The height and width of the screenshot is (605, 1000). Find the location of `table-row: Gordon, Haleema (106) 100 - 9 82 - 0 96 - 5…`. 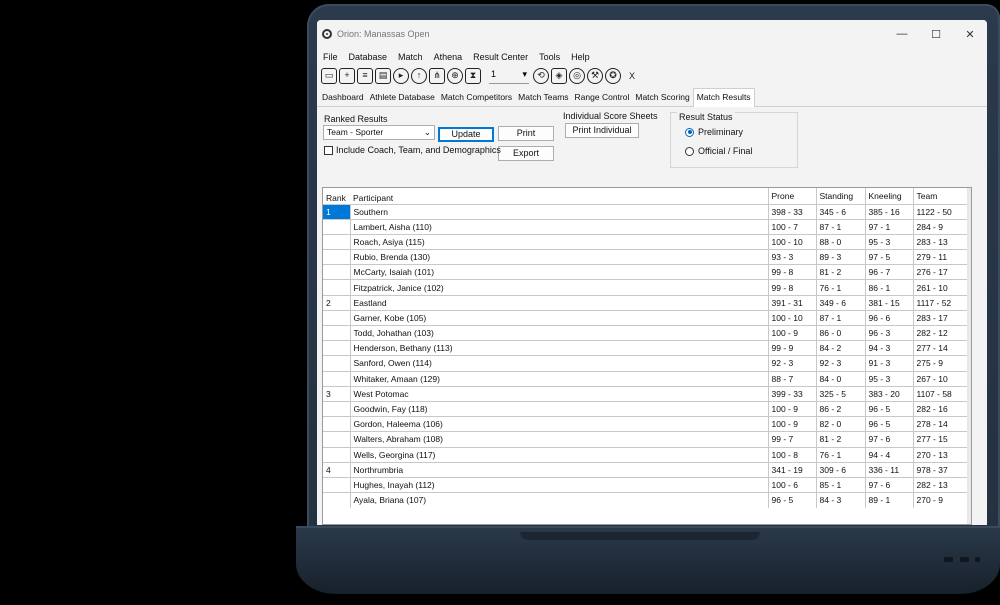

table-row: Gordon, Haleema (106) 100 - 9 82 - 0 96 - 5… is located at coordinates (645, 424).